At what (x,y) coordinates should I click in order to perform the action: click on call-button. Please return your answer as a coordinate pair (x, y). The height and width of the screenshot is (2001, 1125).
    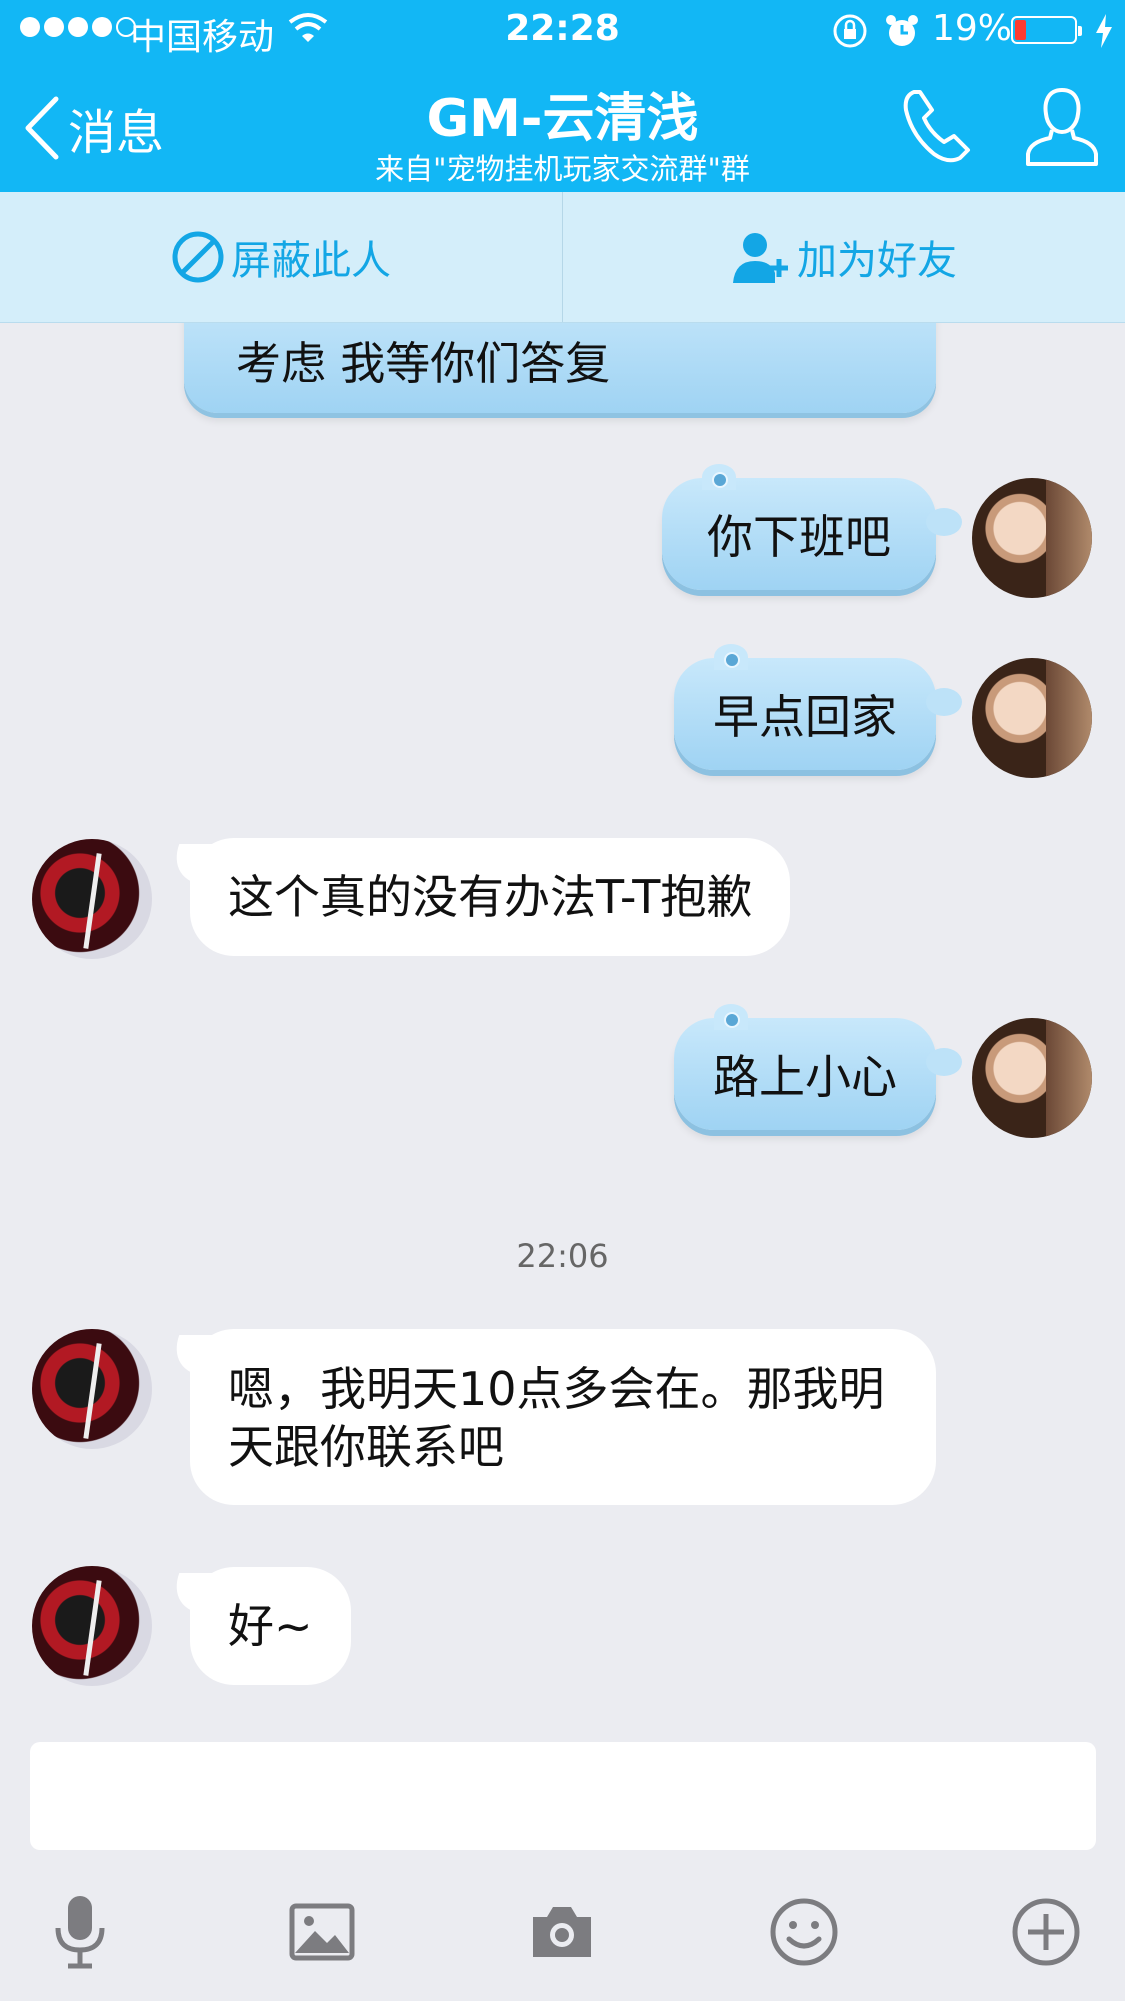
    Looking at the image, I should click on (937, 126).